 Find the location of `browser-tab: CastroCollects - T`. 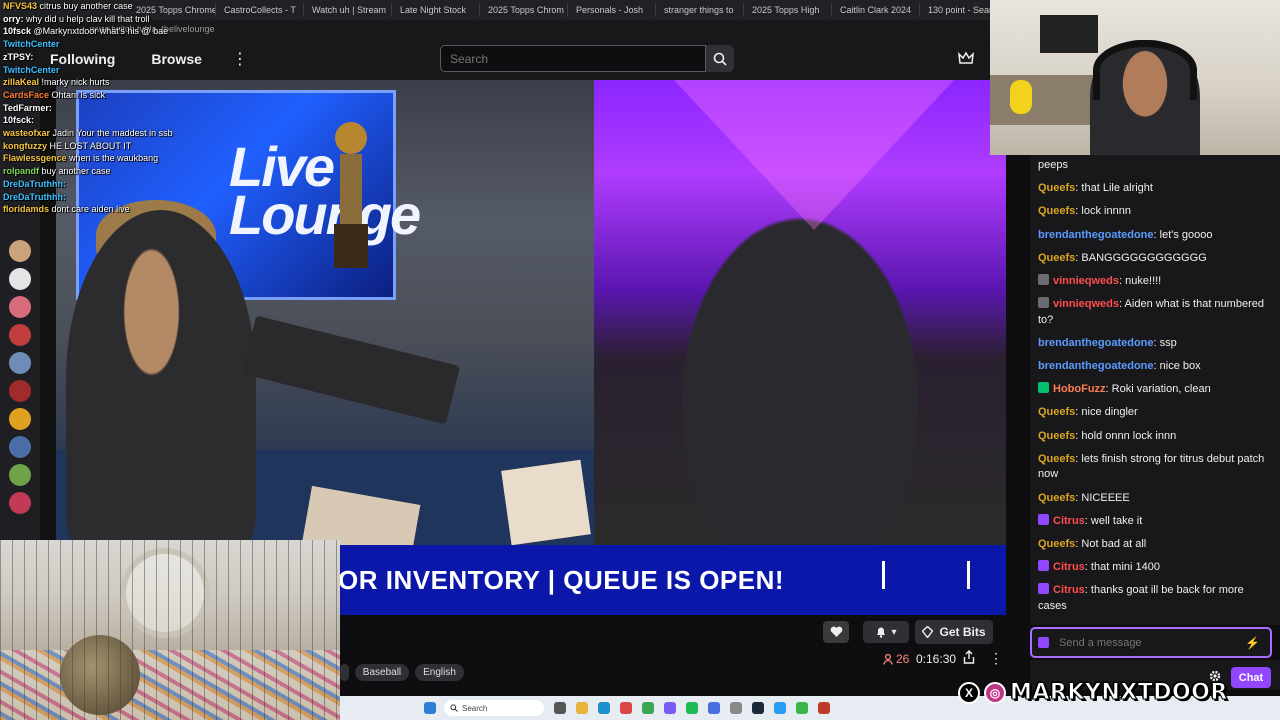

browser-tab: CastroCollects - T is located at coordinates (261, 10).